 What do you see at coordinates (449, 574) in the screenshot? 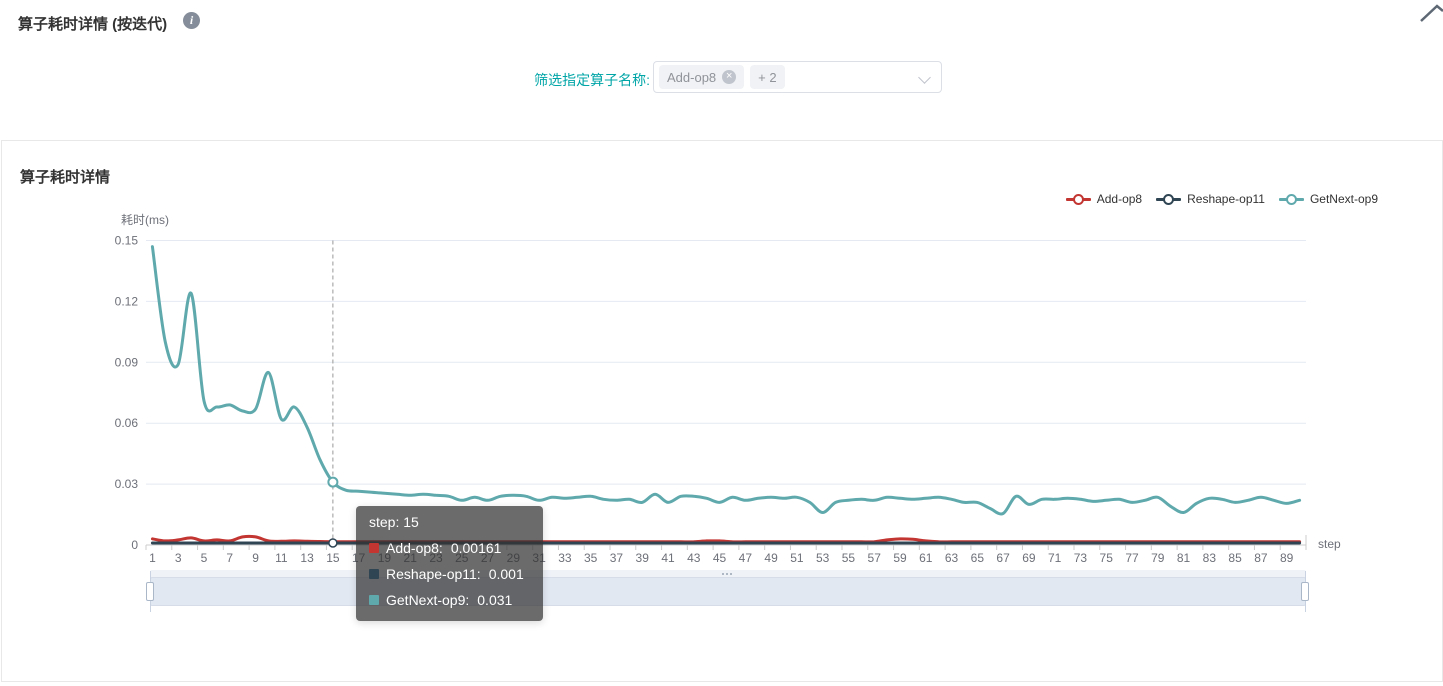
I see `tooltip-row: Reshape-op11: 0.001` at bounding box center [449, 574].